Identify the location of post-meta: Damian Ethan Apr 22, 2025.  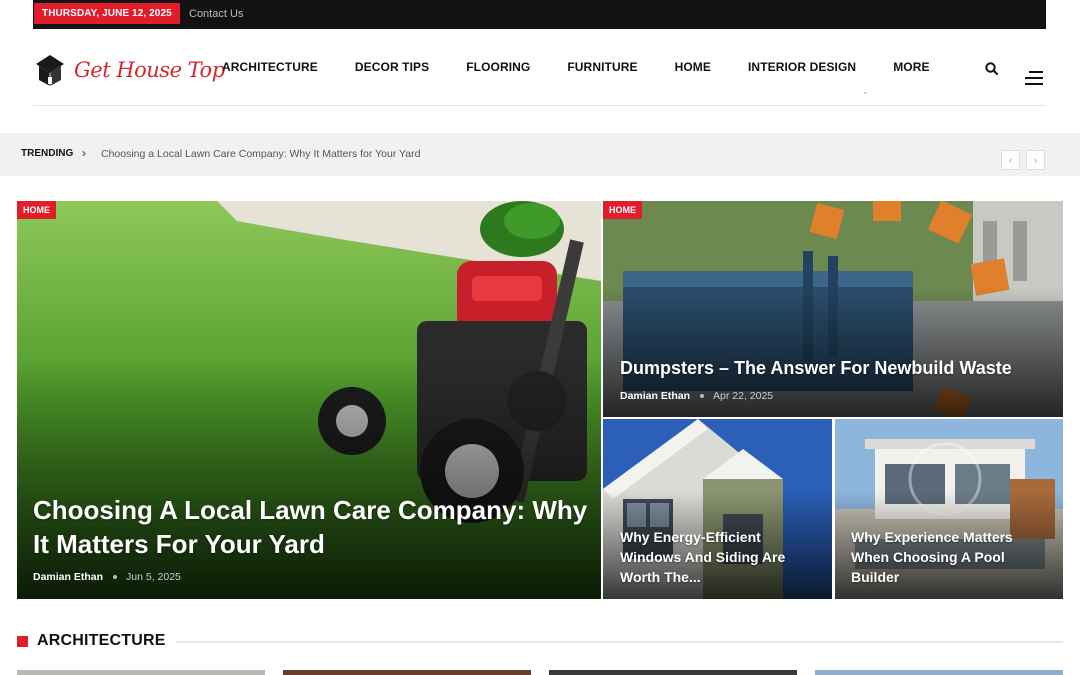
(696, 396).